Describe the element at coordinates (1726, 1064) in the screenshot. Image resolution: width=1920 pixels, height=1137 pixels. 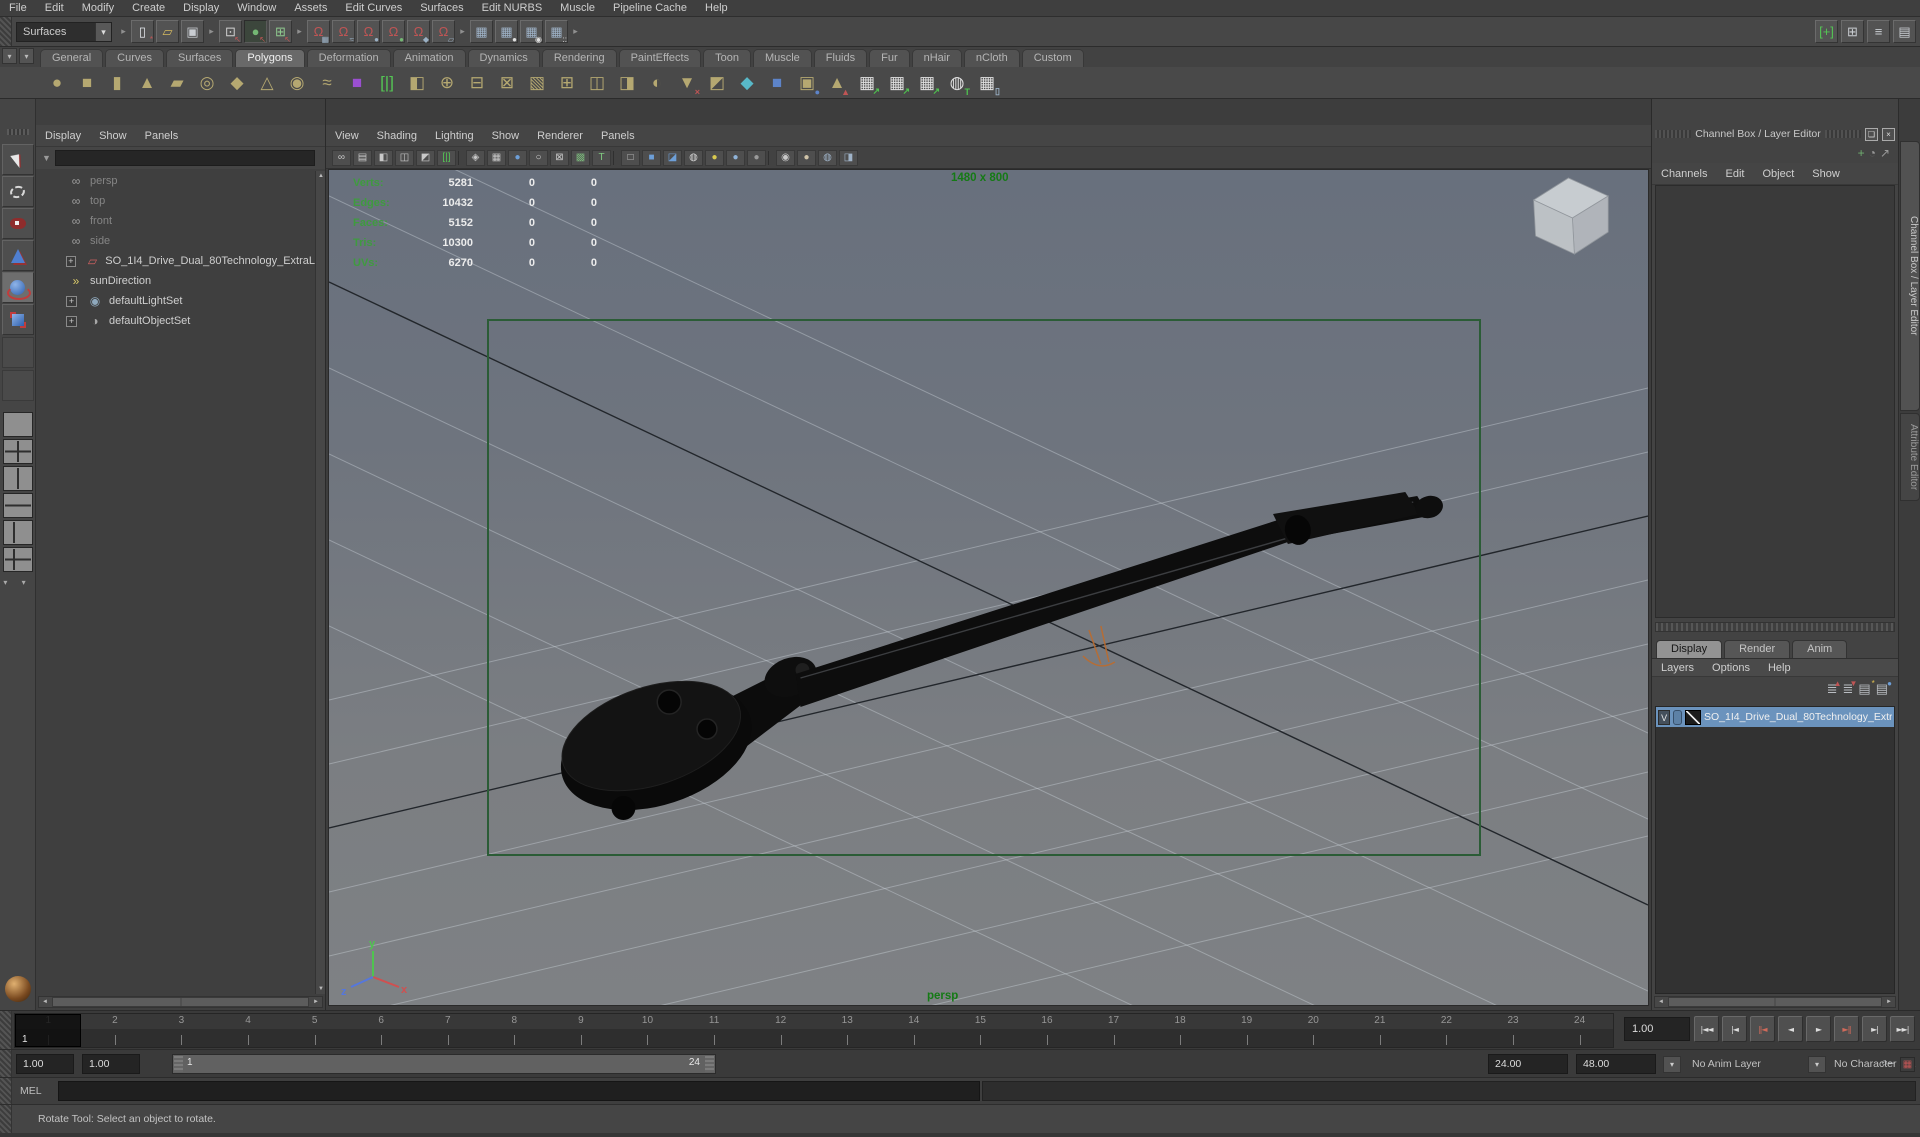
I see `anim-layer-label: No Anim Layer` at that location.